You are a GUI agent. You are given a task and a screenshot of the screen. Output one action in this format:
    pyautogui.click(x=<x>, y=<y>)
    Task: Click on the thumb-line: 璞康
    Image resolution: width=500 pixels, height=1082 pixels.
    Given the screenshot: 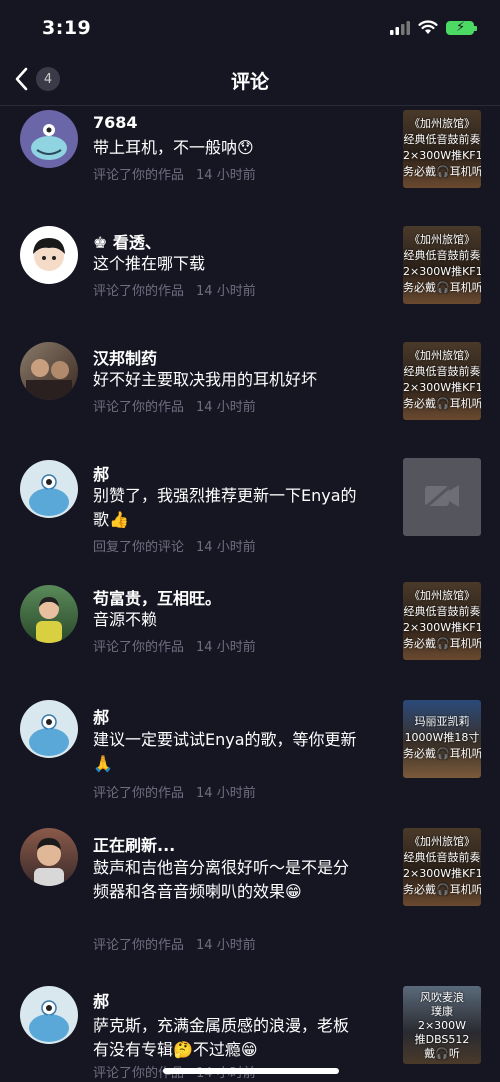 What is the action you would take?
    pyautogui.click(x=442, y=1011)
    